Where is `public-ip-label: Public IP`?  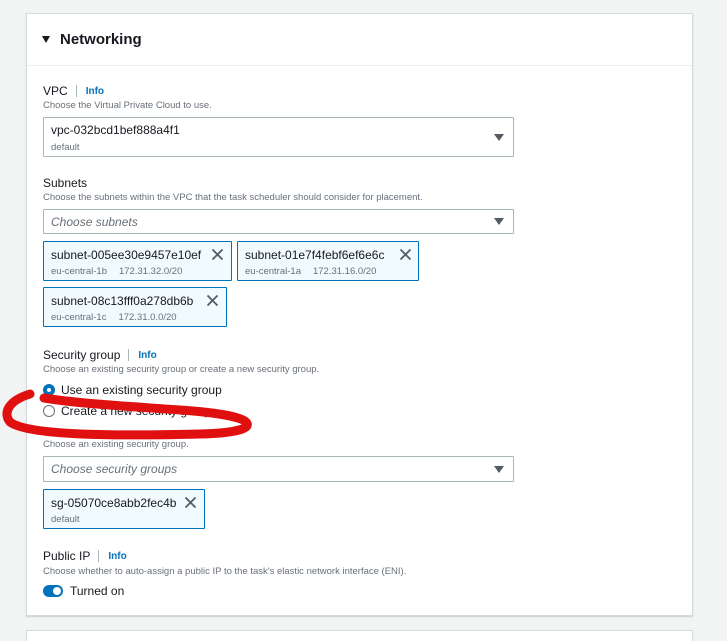
public-ip-label: Public IP is located at coordinates (67, 556).